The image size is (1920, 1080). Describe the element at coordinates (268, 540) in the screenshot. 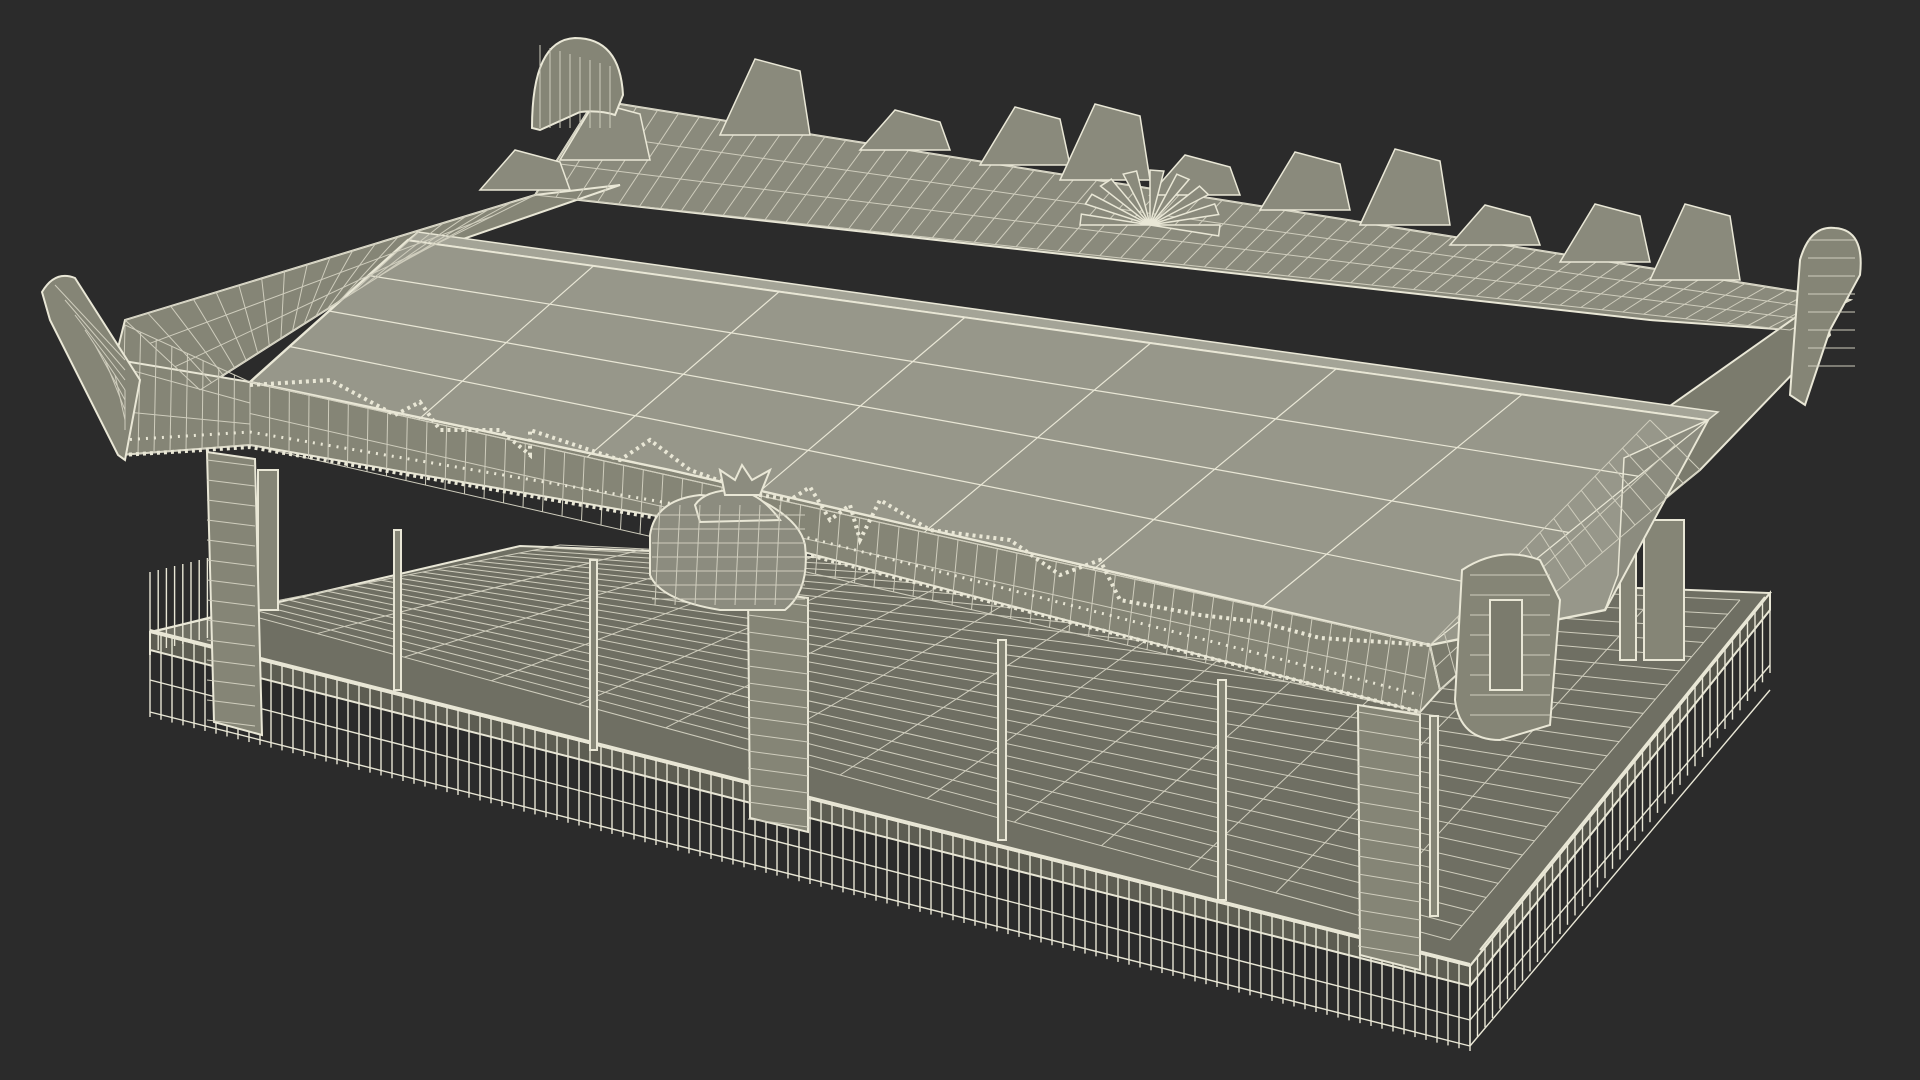

I see `pillar-back-left` at that location.